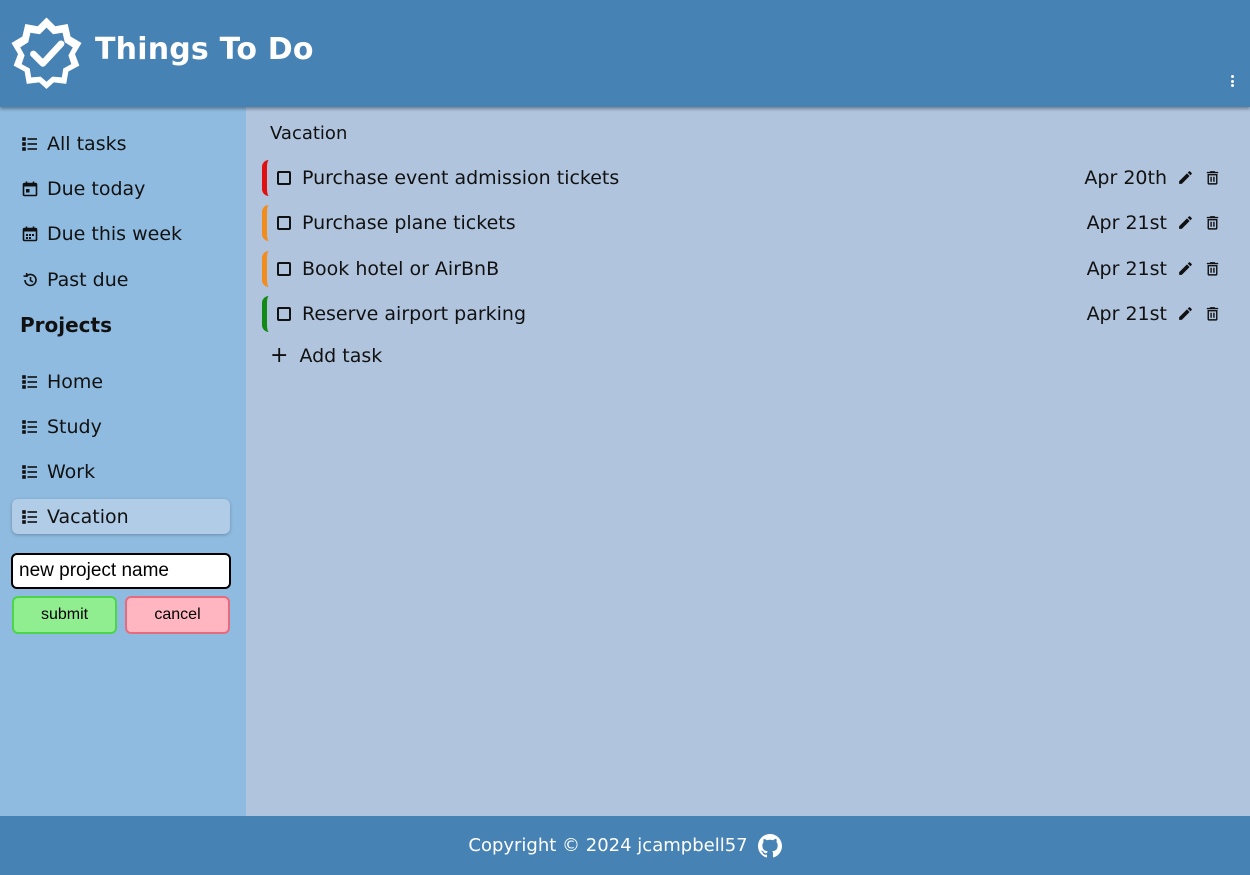  I want to click on sidebar-item-label: All tasks, so click(87, 143).